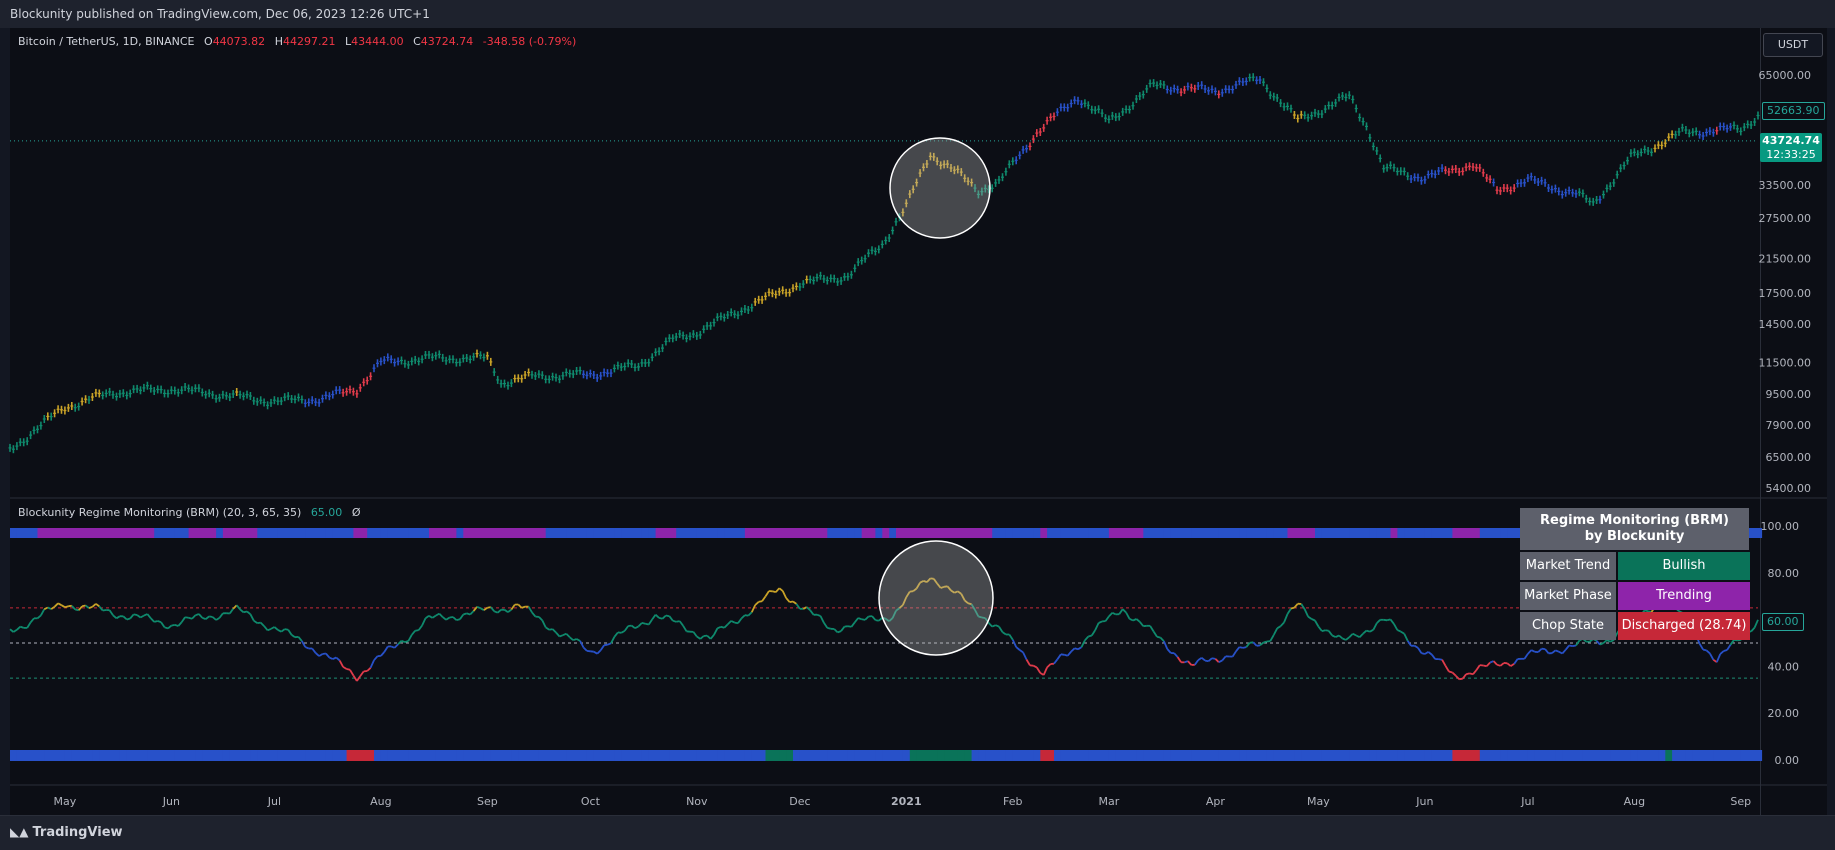  Describe the element at coordinates (208, 41) in the screenshot. I see `open-label: O` at that location.